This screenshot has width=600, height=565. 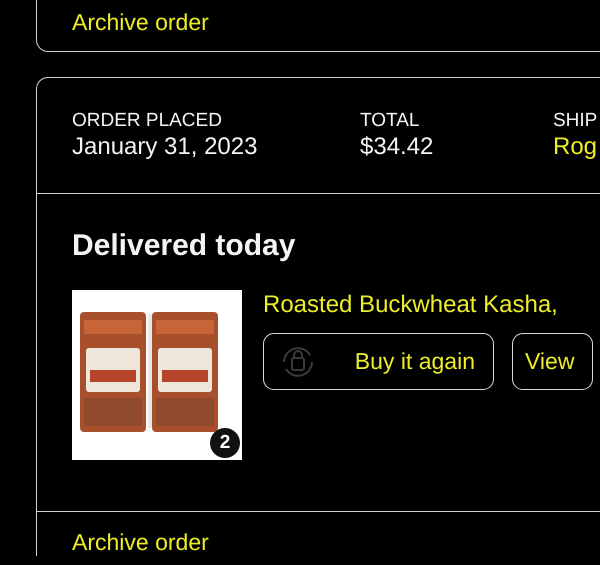 I want to click on delivery-status: Delivered today, so click(x=184, y=246).